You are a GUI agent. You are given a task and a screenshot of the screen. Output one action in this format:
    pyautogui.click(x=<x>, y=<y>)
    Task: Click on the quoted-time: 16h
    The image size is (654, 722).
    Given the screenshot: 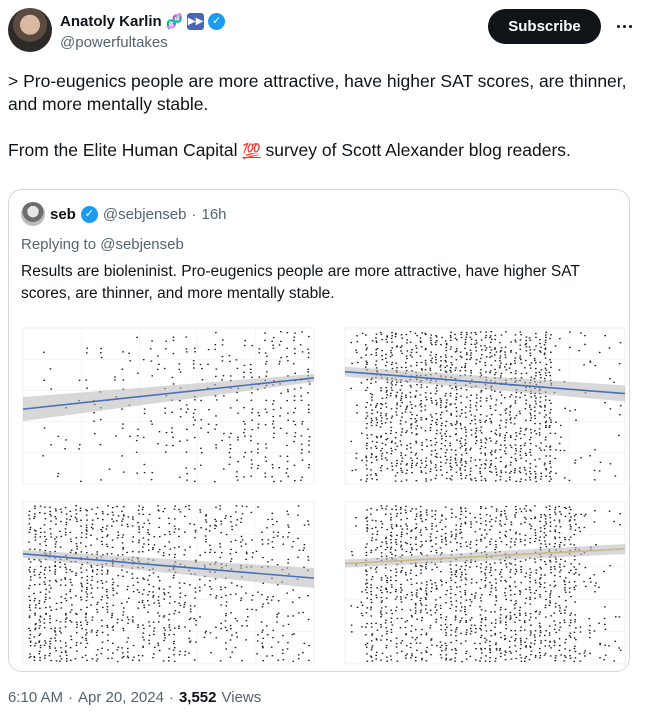 What is the action you would take?
    pyautogui.click(x=213, y=214)
    